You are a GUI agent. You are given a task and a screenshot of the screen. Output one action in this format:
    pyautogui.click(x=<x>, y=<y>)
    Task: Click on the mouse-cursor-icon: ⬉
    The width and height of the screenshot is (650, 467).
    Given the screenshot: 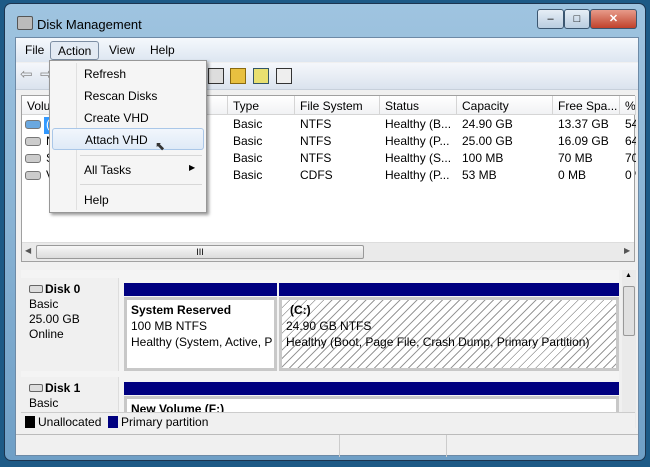 What is the action you would take?
    pyautogui.click(x=160, y=146)
    